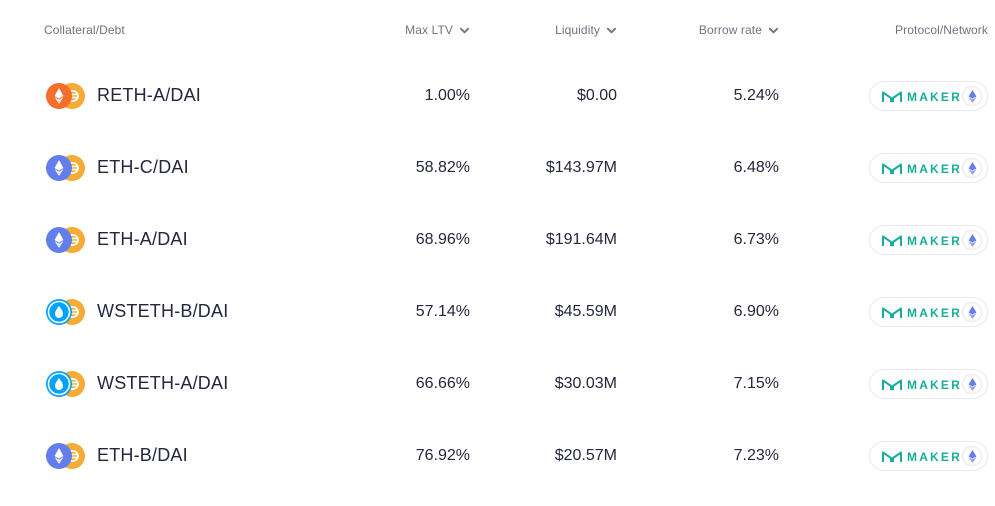 The height and width of the screenshot is (506, 995). I want to click on borrow-rate-value: 7.15%, so click(756, 383).